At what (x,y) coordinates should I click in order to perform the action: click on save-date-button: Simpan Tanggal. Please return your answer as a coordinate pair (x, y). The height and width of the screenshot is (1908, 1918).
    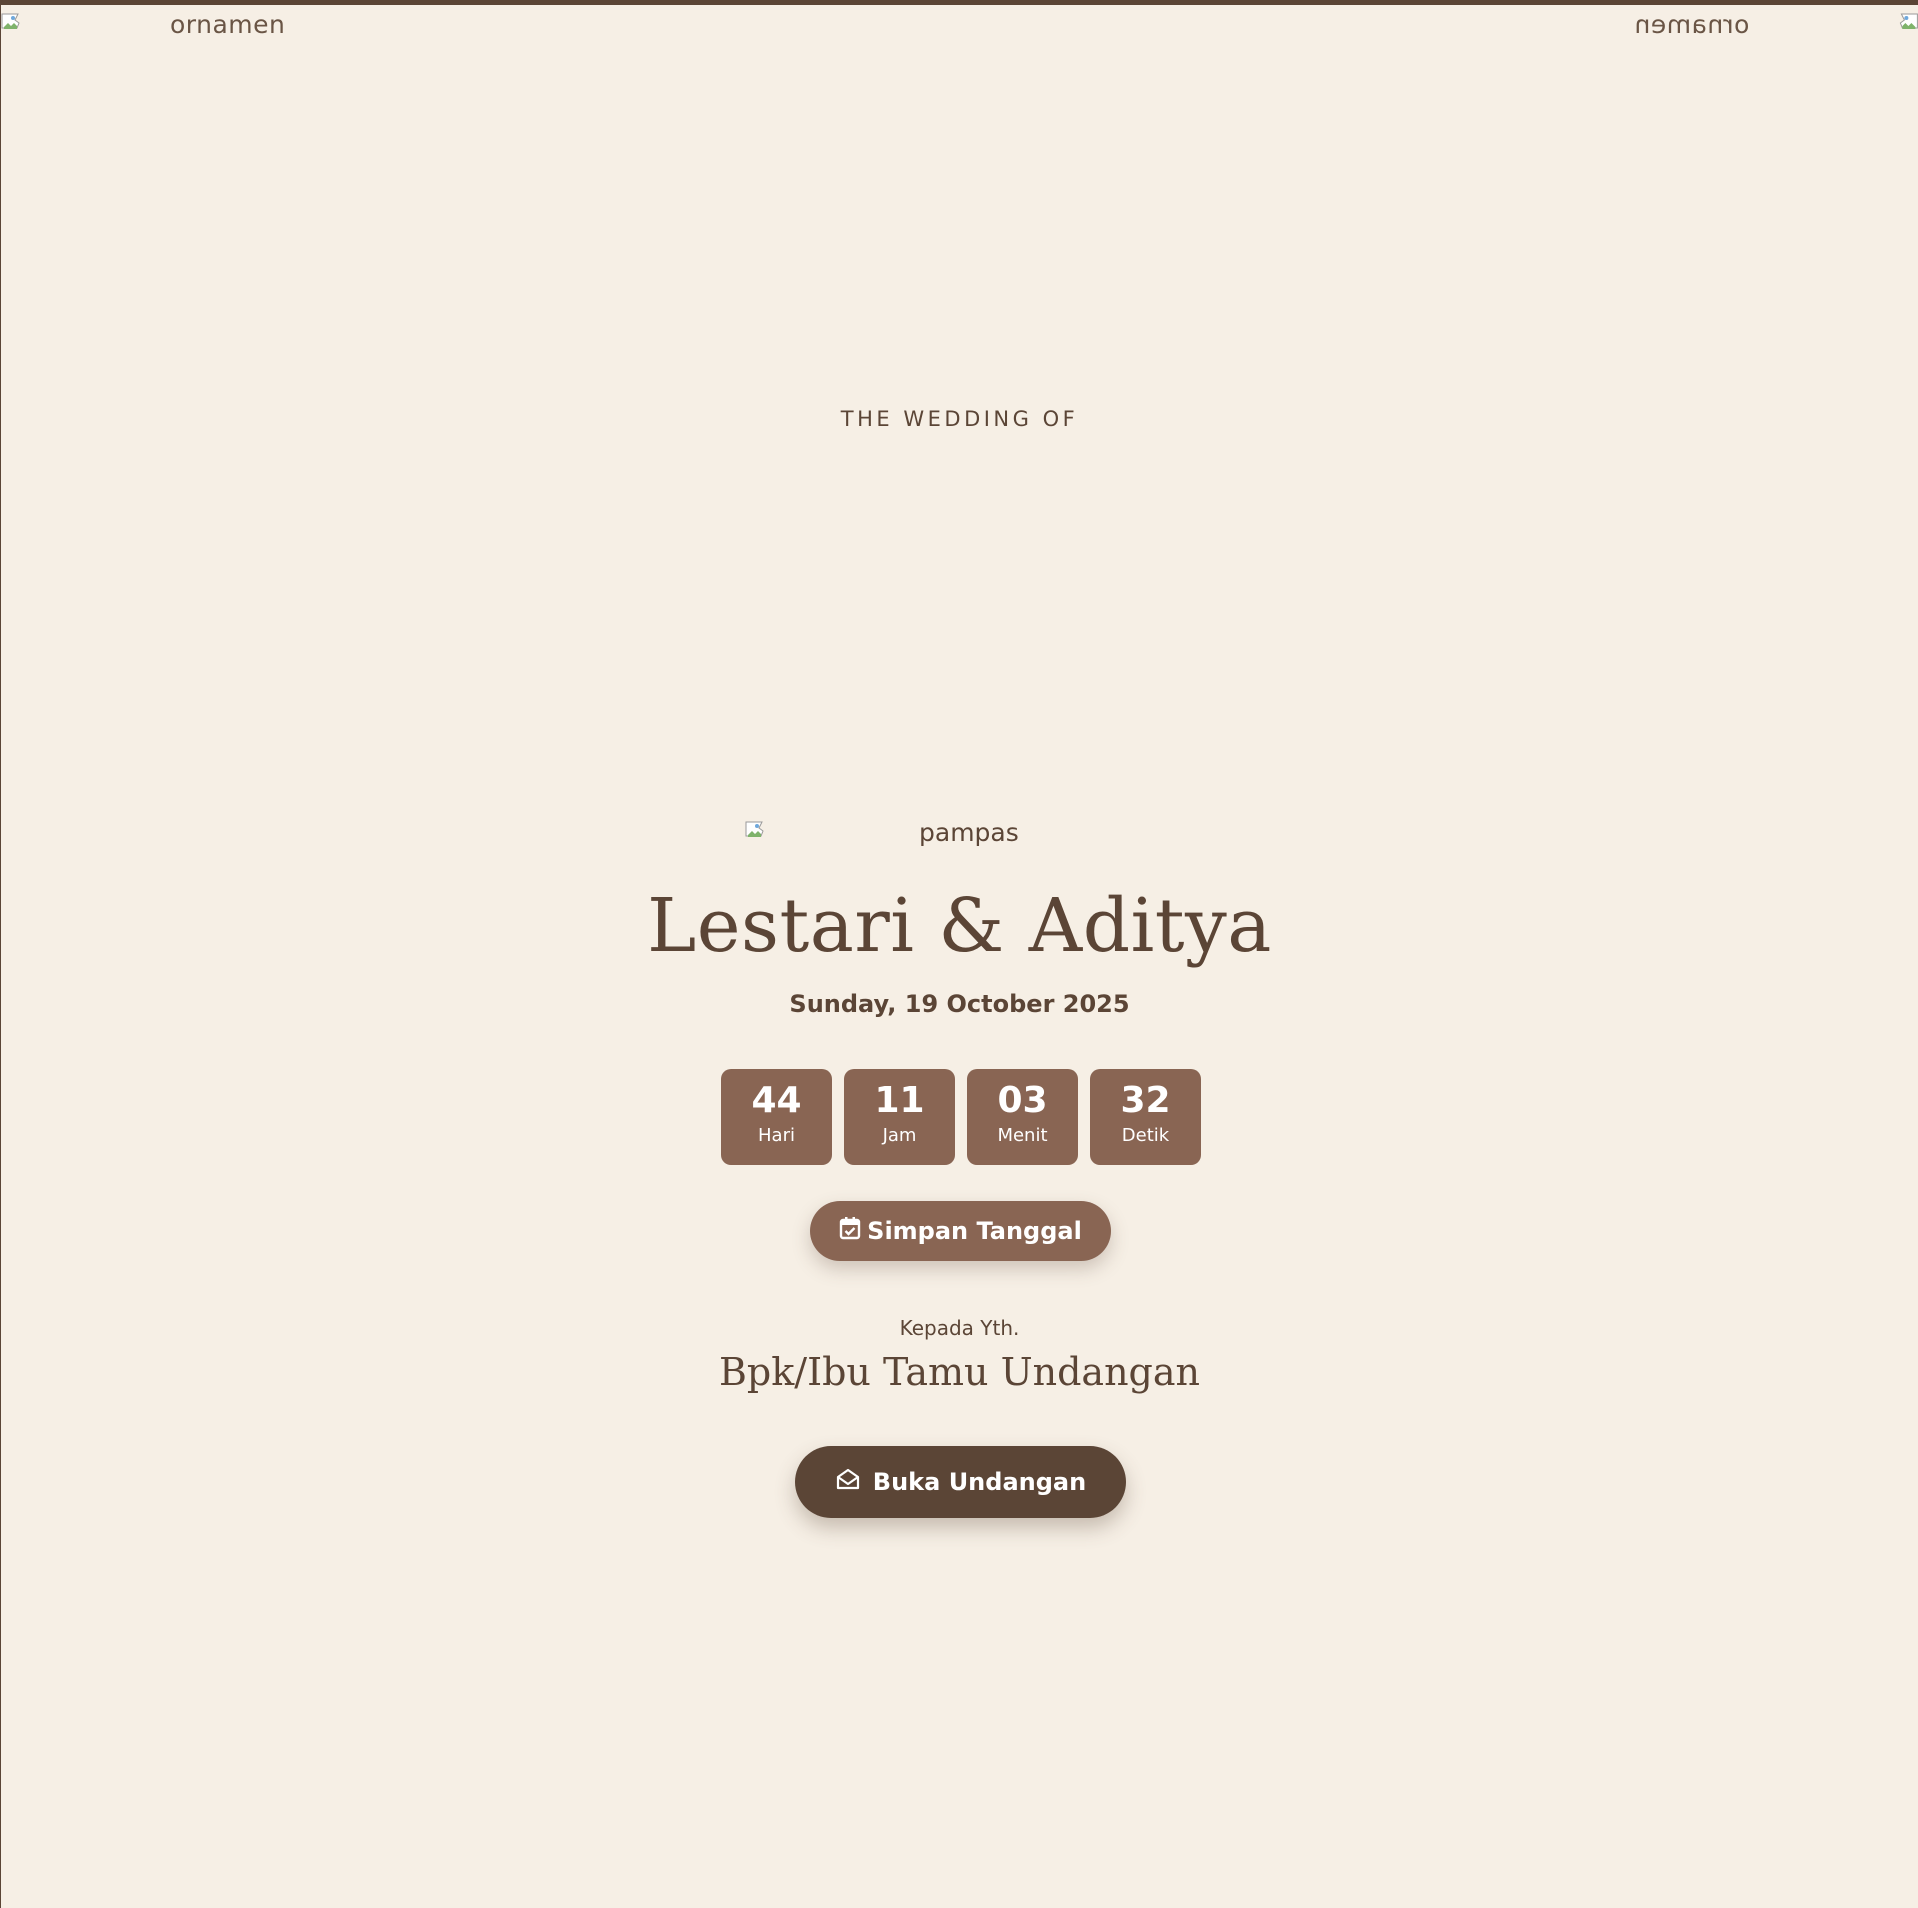
    Looking at the image, I should click on (960, 1231).